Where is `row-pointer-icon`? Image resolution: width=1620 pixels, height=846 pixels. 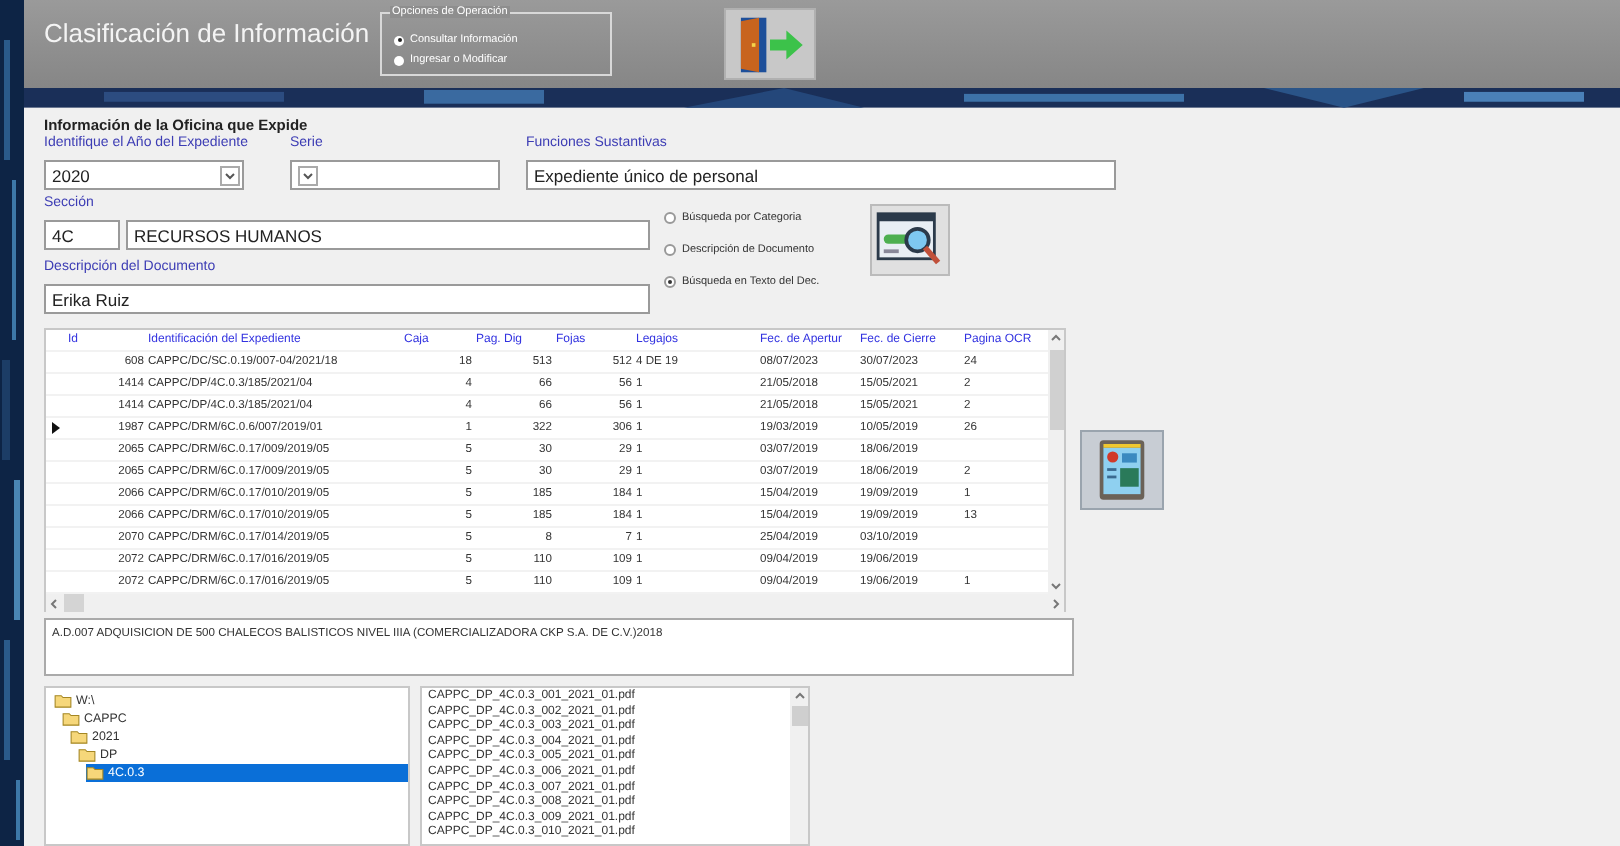 row-pointer-icon is located at coordinates (56, 428).